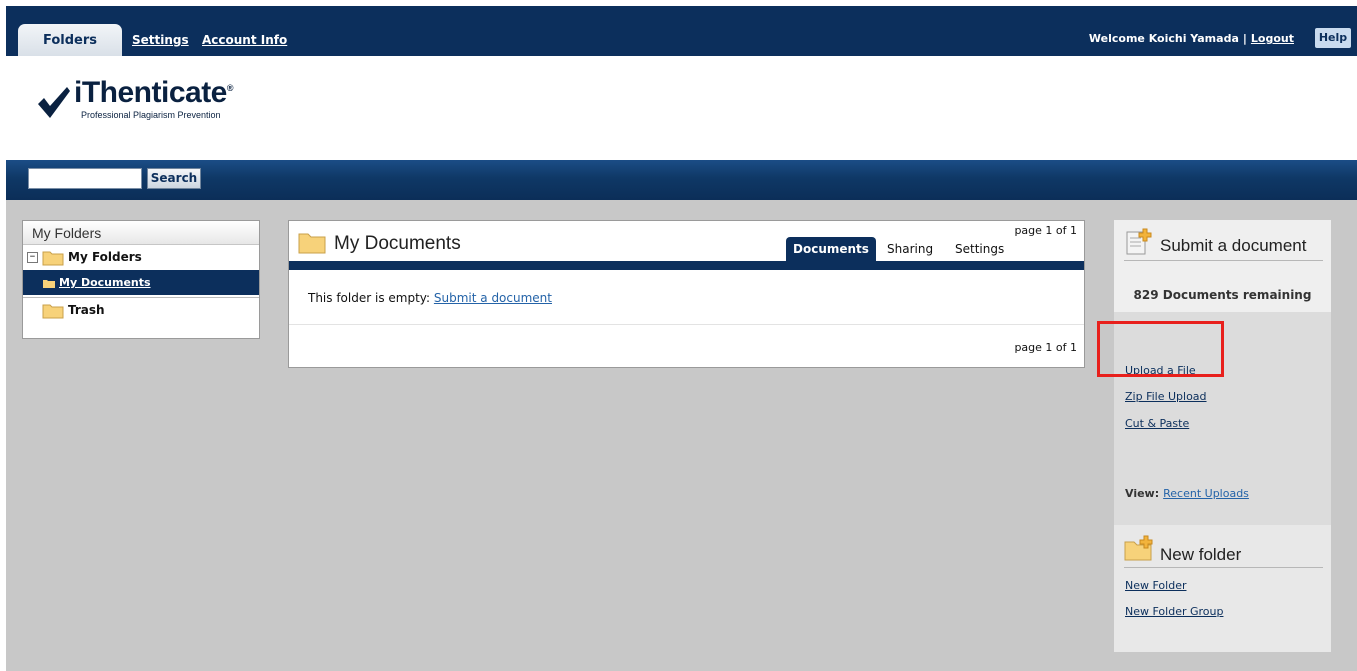  Describe the element at coordinates (105, 282) in the screenshot. I see `folder-my-documents-label: My Documents` at that location.